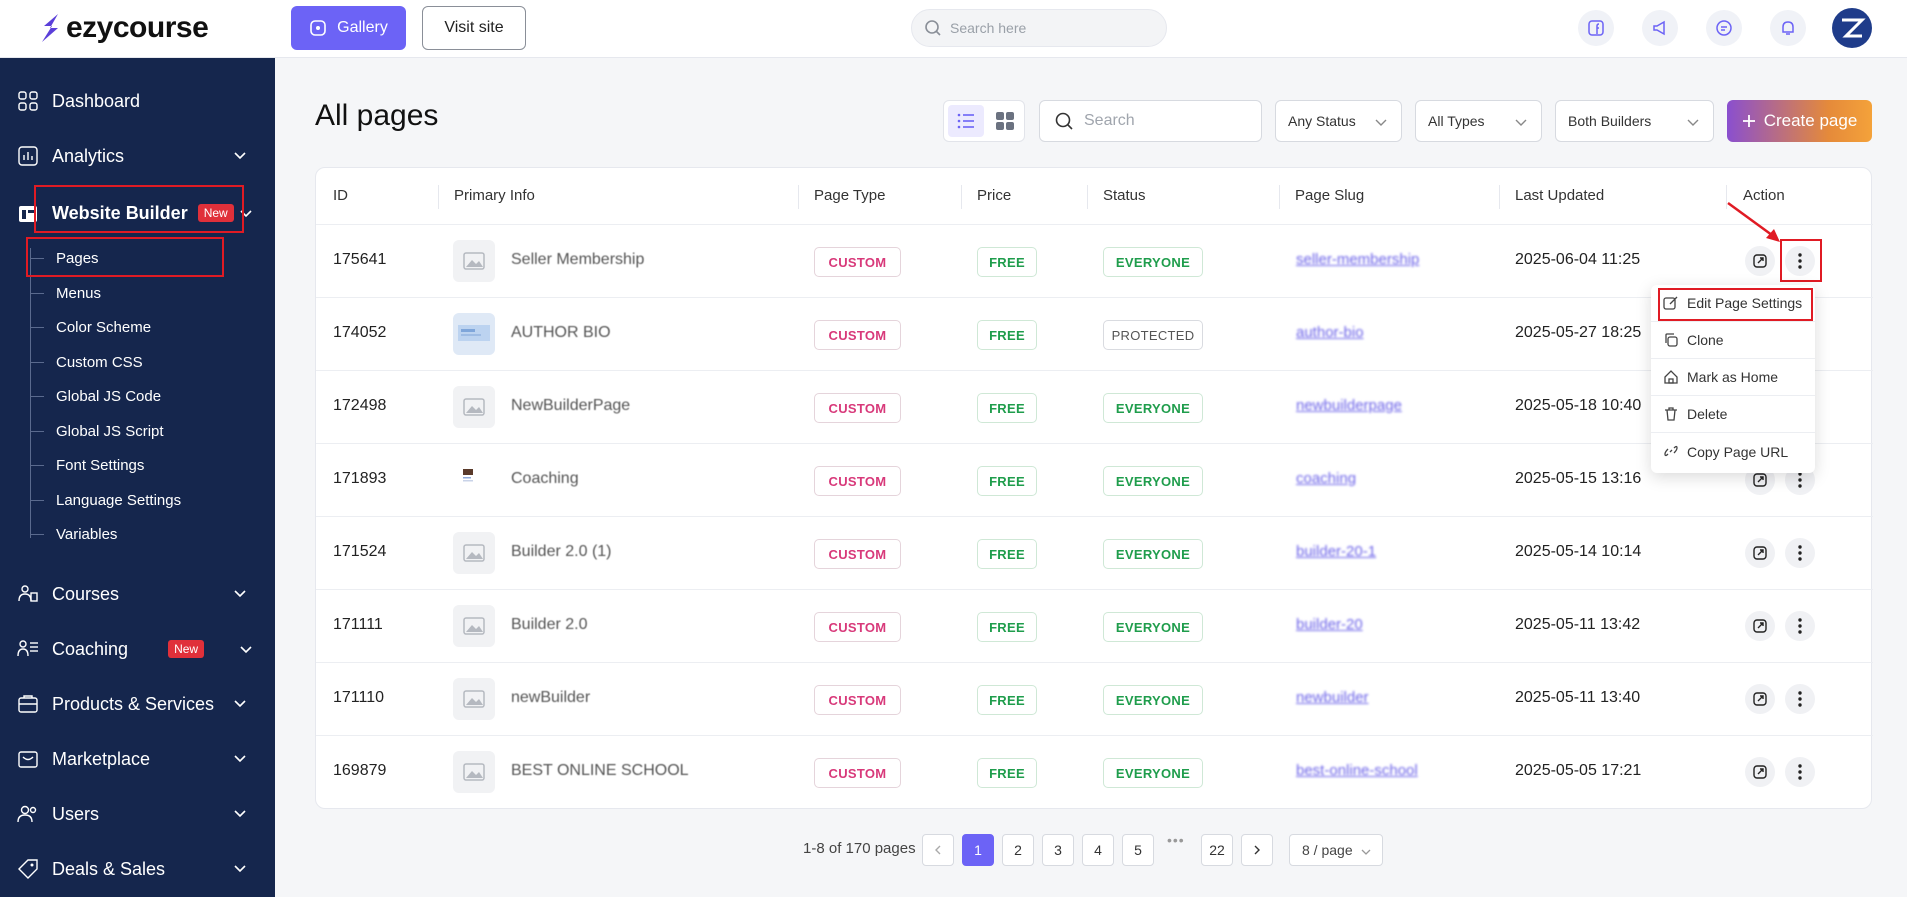 Image resolution: width=1907 pixels, height=897 pixels. I want to click on megaphone-icon, so click(1660, 28).